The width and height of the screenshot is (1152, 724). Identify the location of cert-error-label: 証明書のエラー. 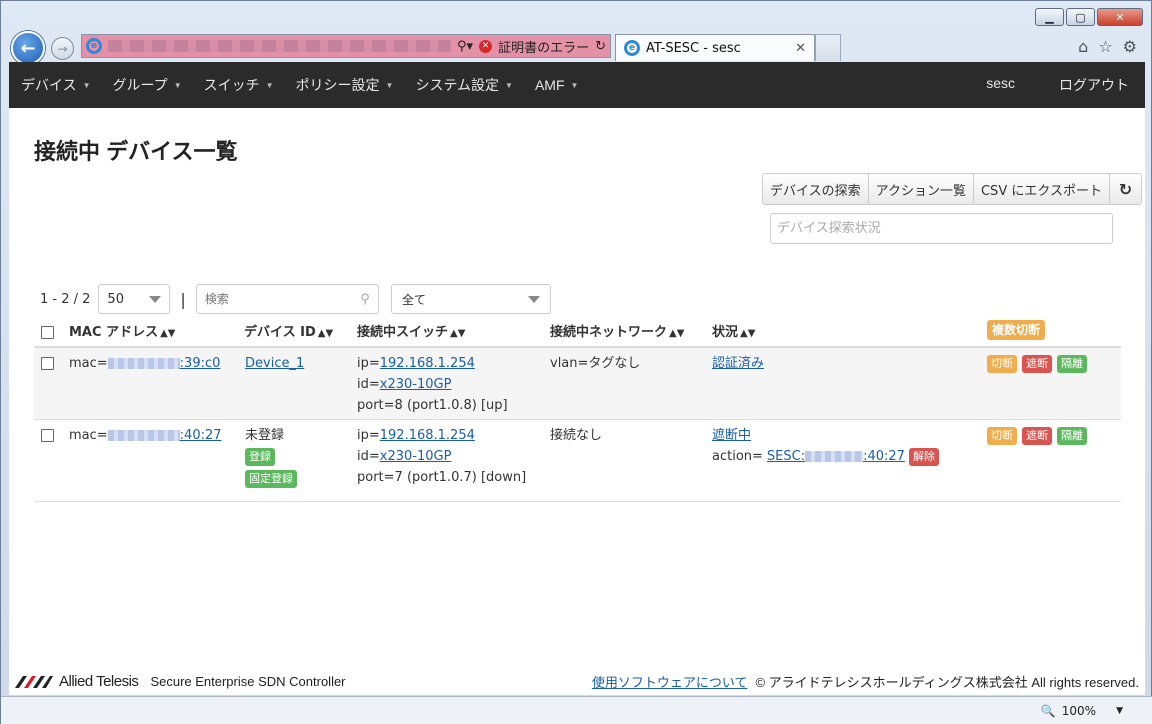
(543, 46).